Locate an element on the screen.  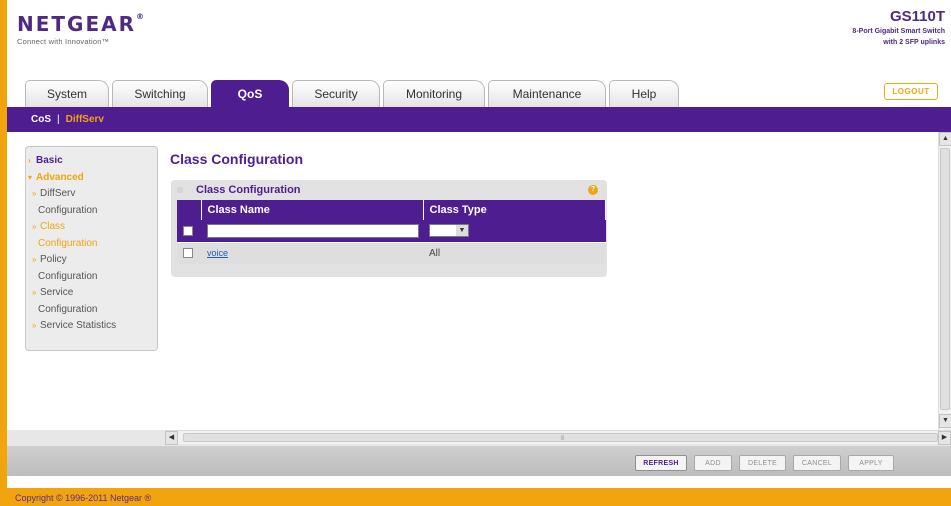
refresh-button: REFRESH is located at coordinates (661, 463).